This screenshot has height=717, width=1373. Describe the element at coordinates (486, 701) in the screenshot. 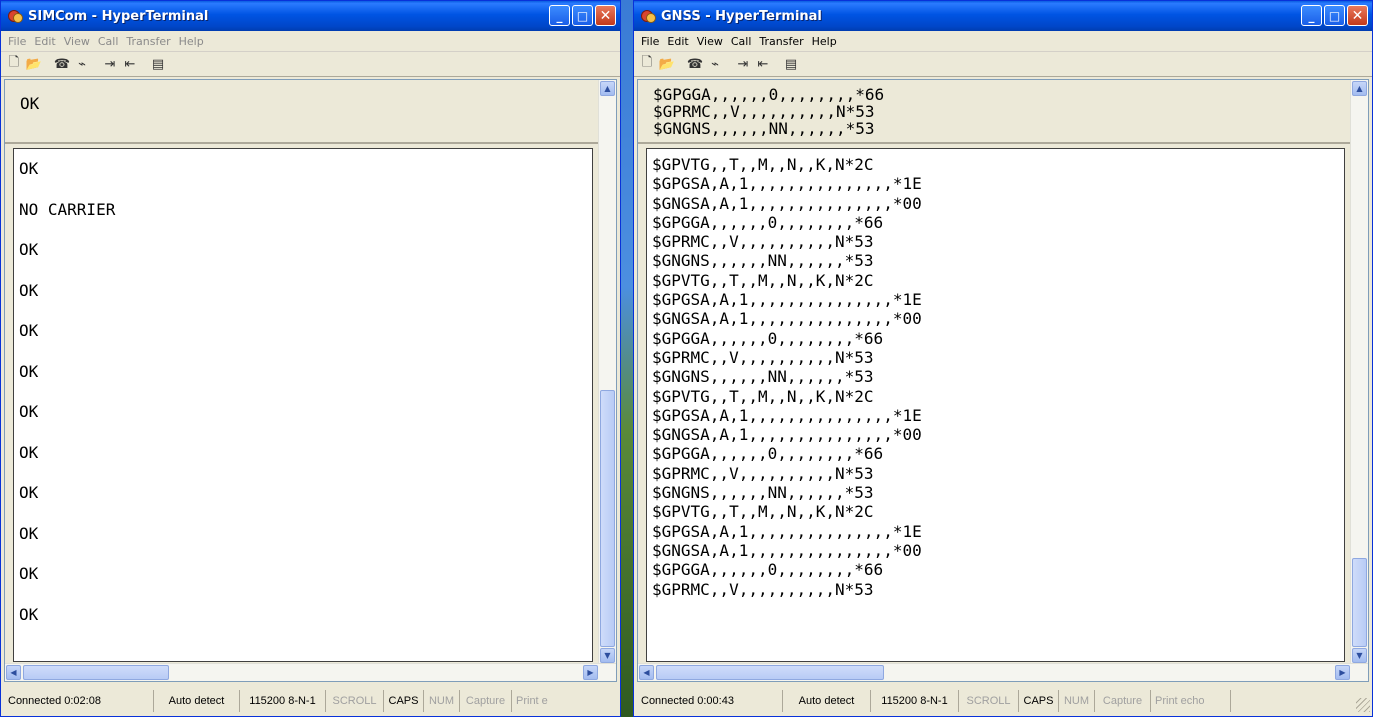

I see `capture-indicator: Capture` at that location.